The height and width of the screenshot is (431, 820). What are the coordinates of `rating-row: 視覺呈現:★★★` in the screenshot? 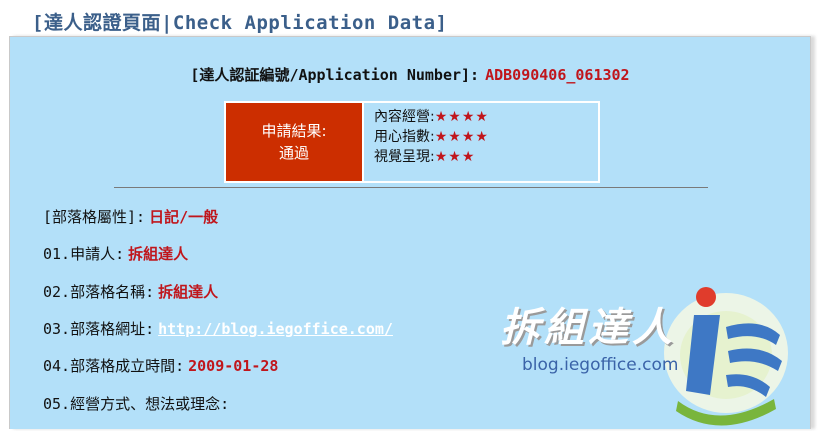 It's located at (486, 157).